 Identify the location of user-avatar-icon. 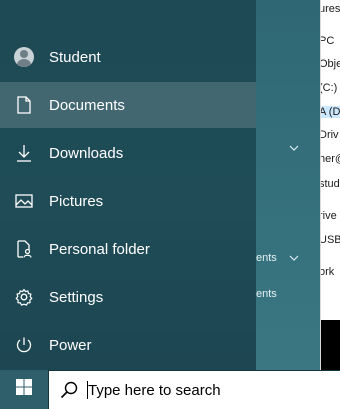
(24, 57).